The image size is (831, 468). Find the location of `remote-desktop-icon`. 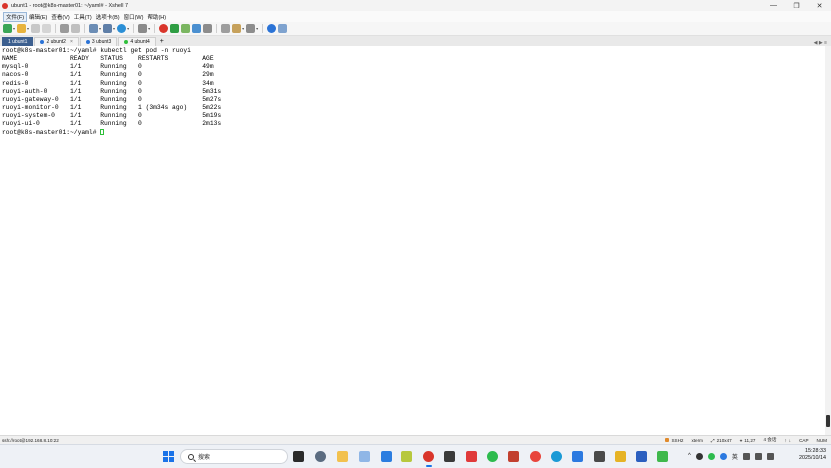

remote-desktop-icon is located at coordinates (662, 456).